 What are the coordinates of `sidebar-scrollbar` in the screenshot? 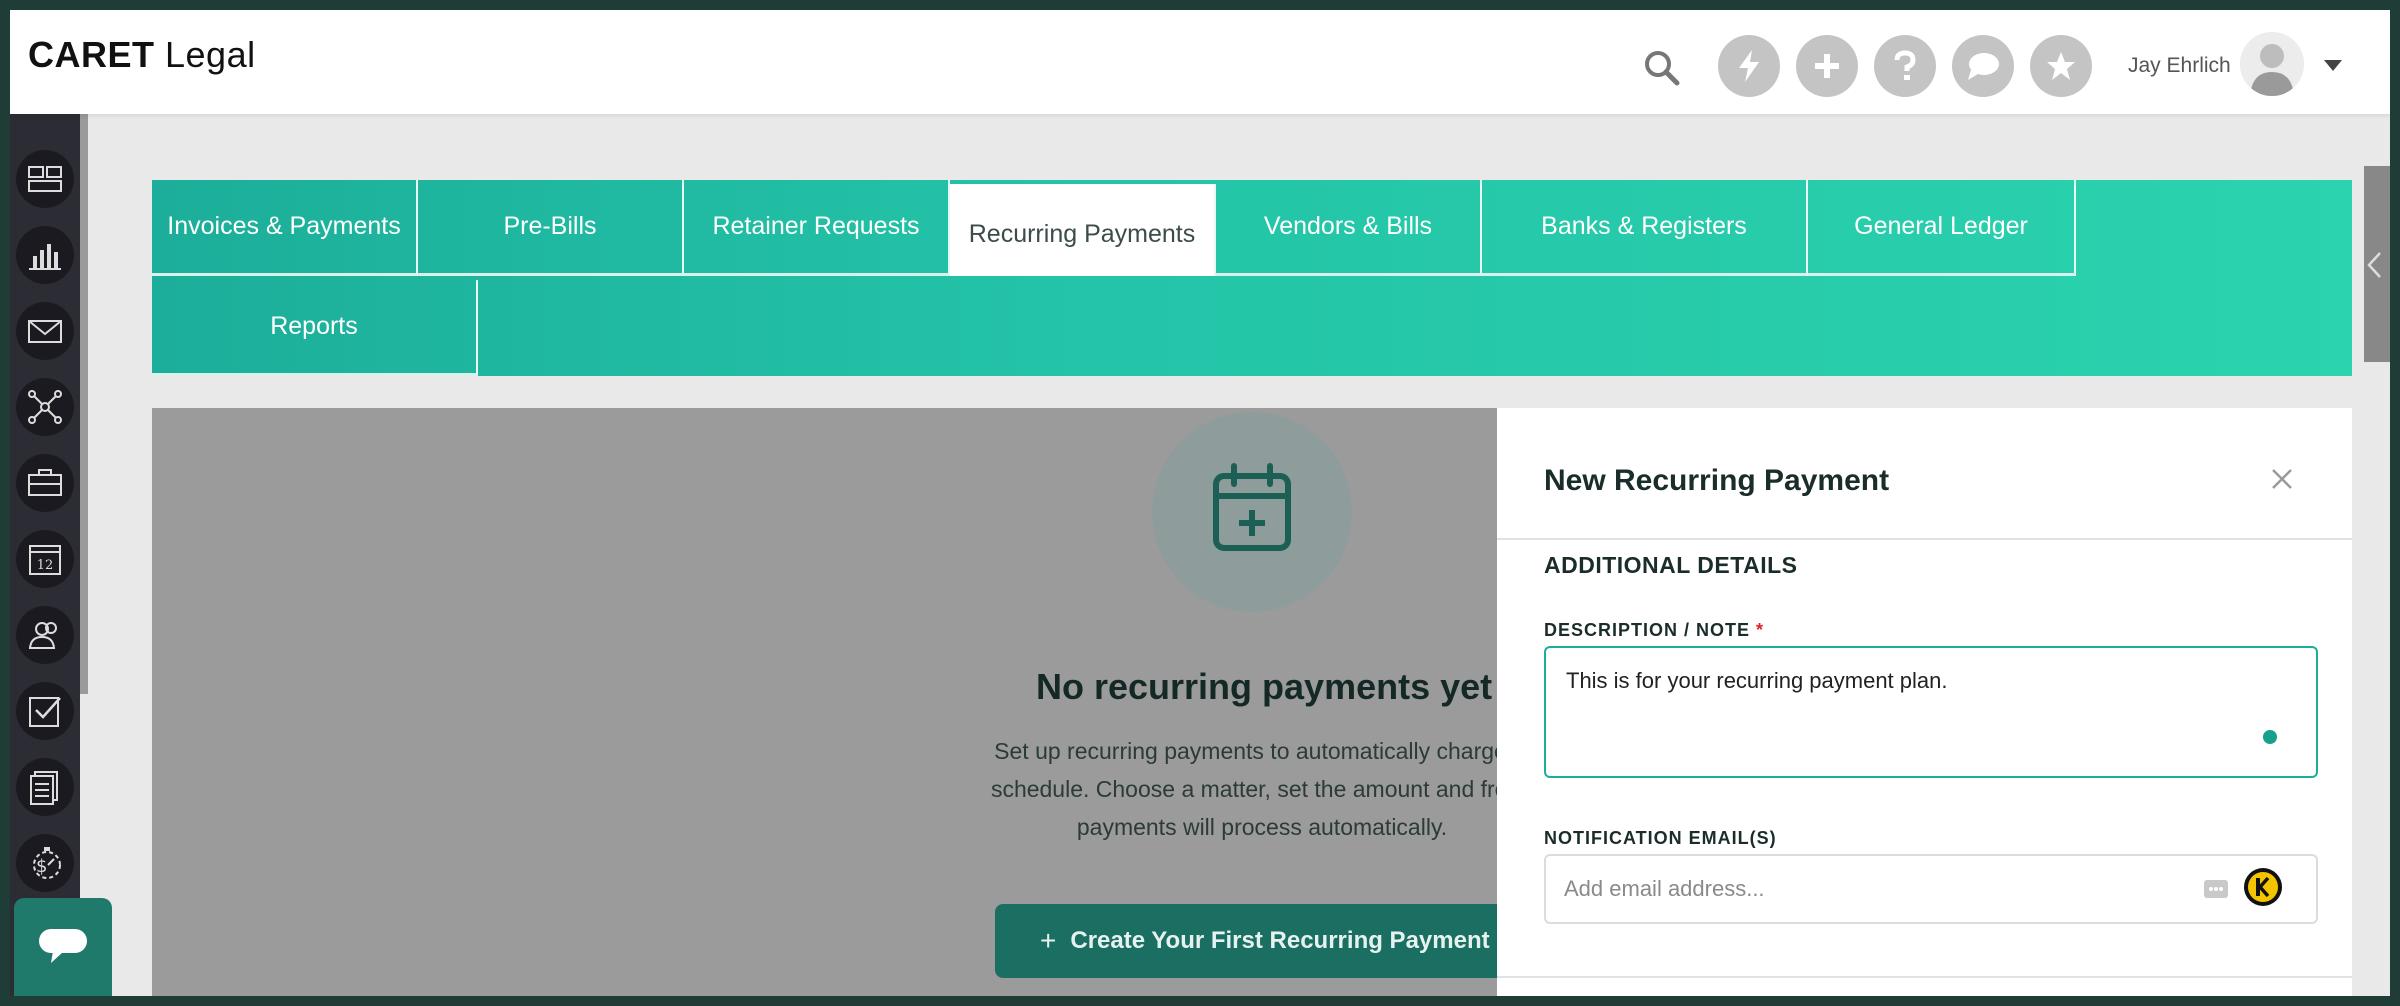 It's located at (84, 404).